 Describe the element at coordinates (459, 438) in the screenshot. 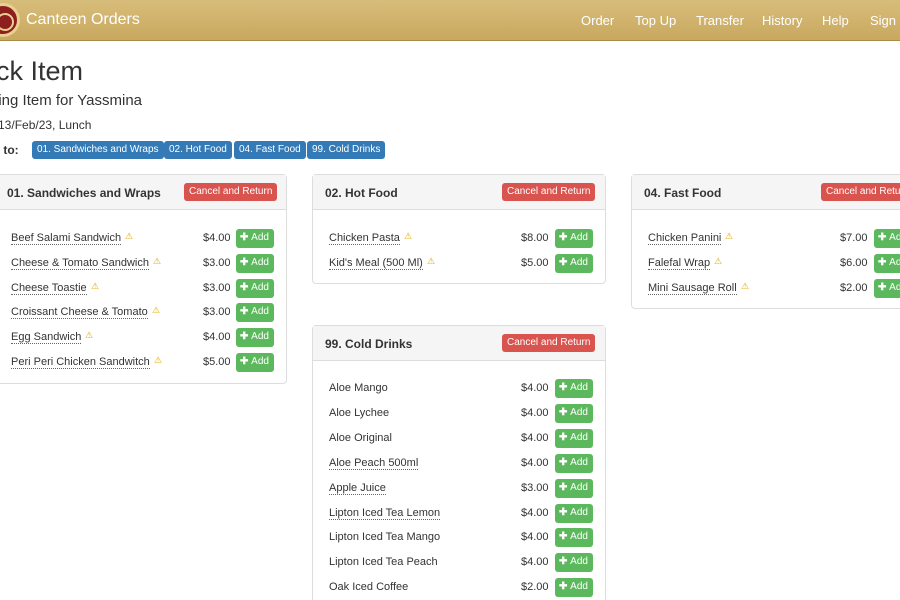

I see `menu-item-row: Aloe Original $4.00 ✚ Add` at that location.